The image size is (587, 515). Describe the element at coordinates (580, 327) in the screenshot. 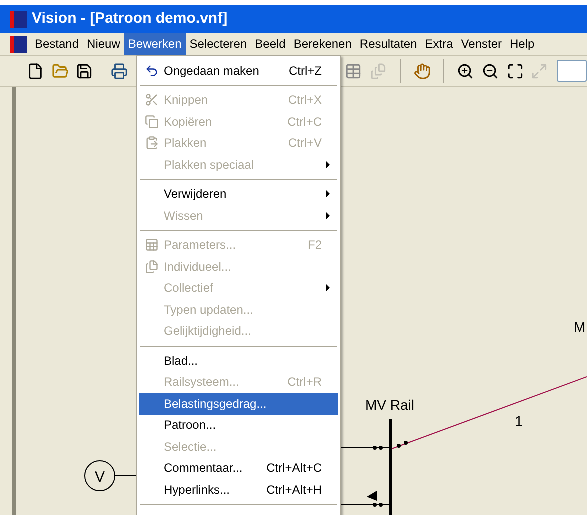

I see `node-label: M` at that location.